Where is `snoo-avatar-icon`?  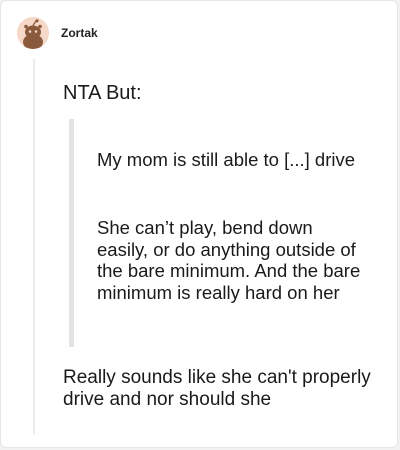 snoo-avatar-icon is located at coordinates (33, 33).